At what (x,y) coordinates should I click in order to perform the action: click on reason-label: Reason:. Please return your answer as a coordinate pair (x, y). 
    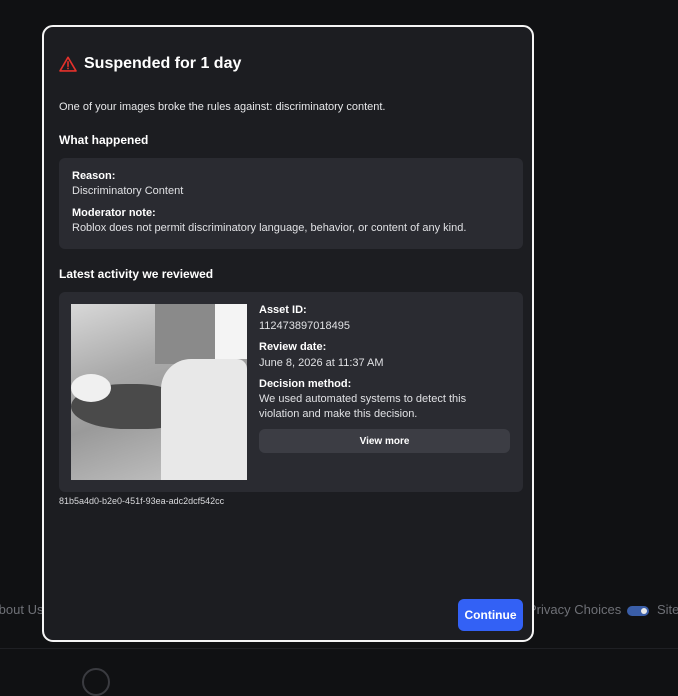
    Looking at the image, I should click on (94, 176).